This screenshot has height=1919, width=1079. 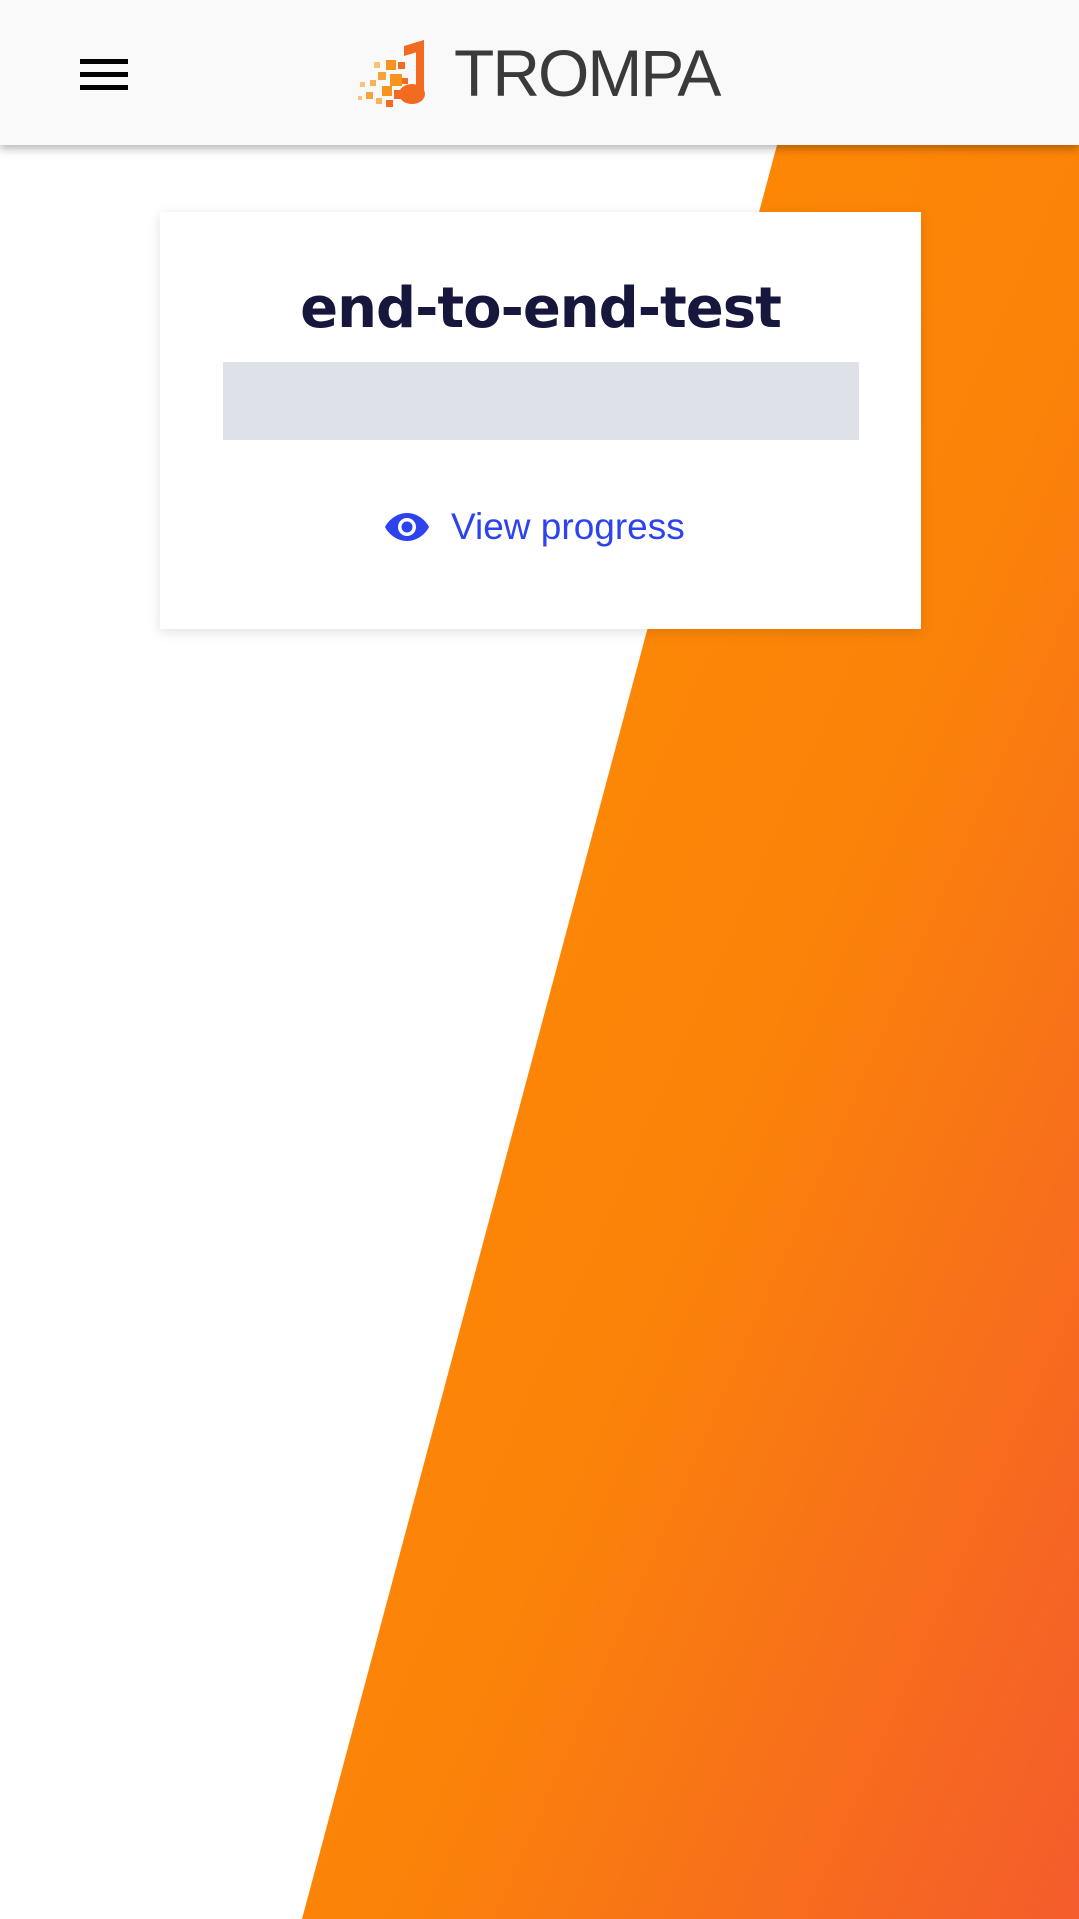 I want to click on trompa-logo: TROMPA, so click(x=538, y=73).